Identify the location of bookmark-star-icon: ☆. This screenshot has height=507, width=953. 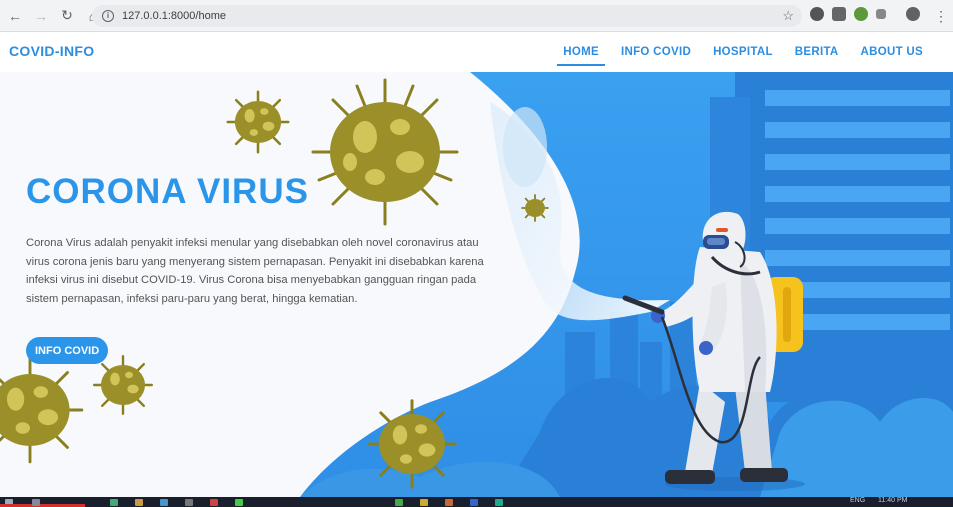
(788, 16).